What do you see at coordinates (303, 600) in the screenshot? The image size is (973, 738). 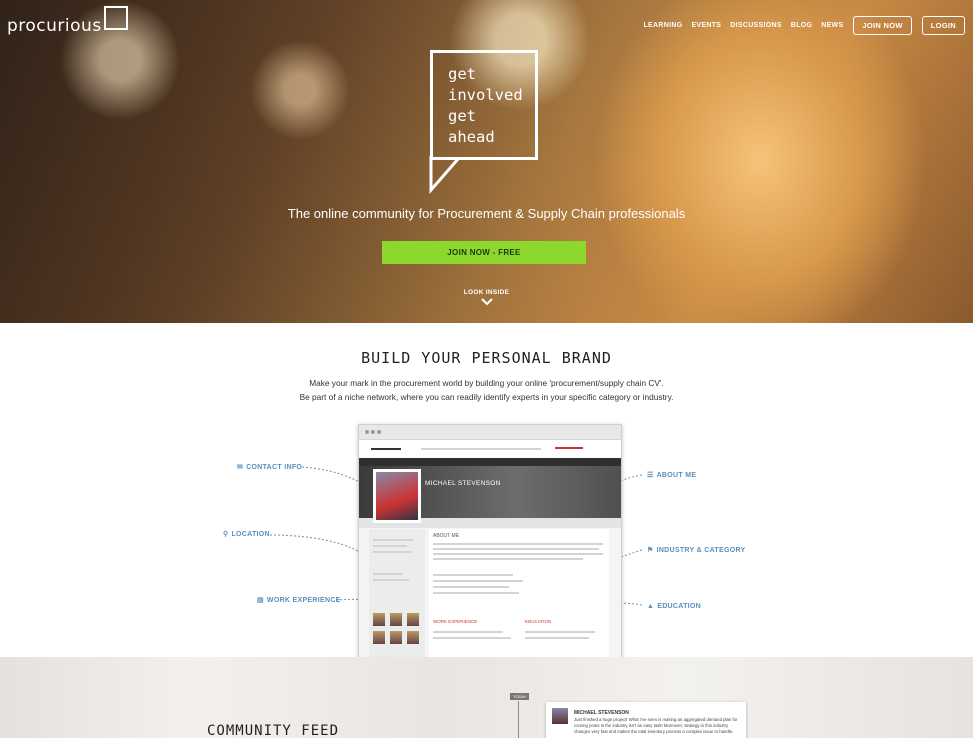 I see `callout-label: WORK EXPERIENCE` at bounding box center [303, 600].